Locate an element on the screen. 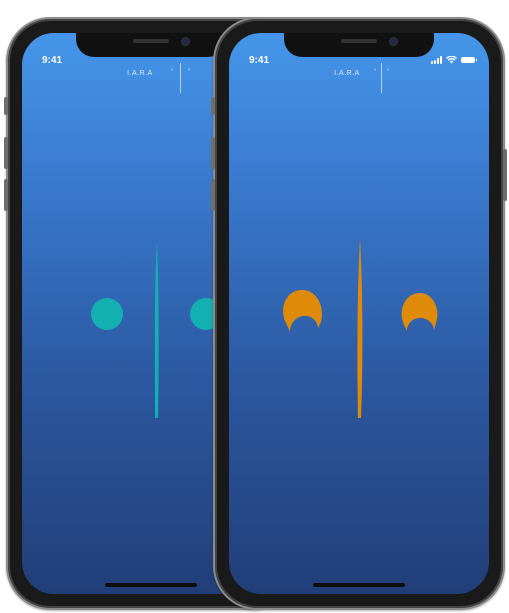 The width and height of the screenshot is (509, 613). power-button is located at coordinates (505, 175).